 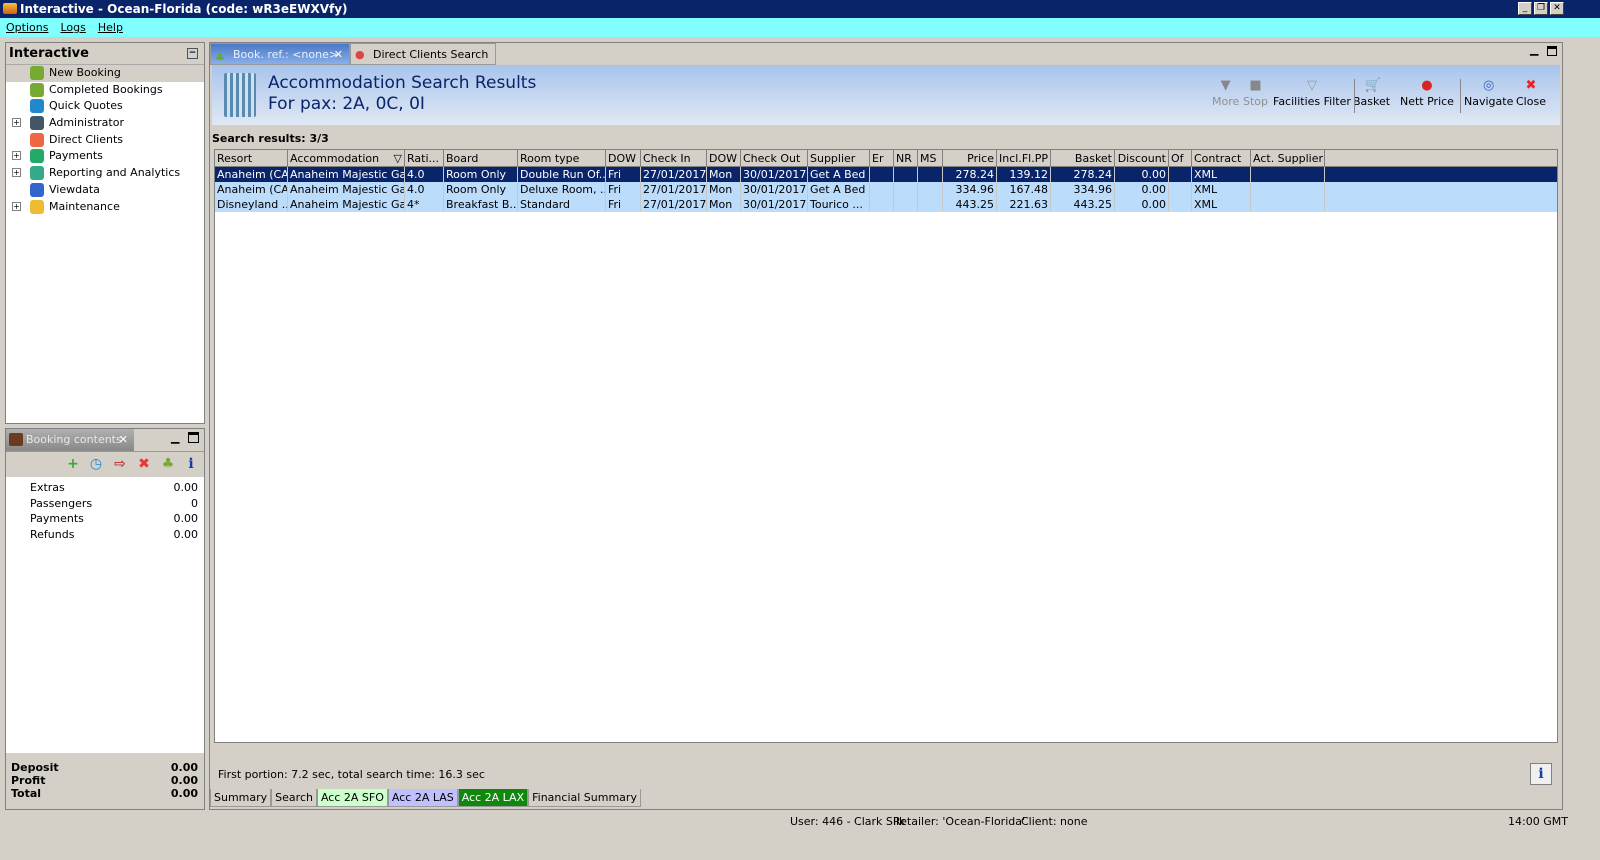 I want to click on total-row: Total 0.00, so click(x=104, y=793).